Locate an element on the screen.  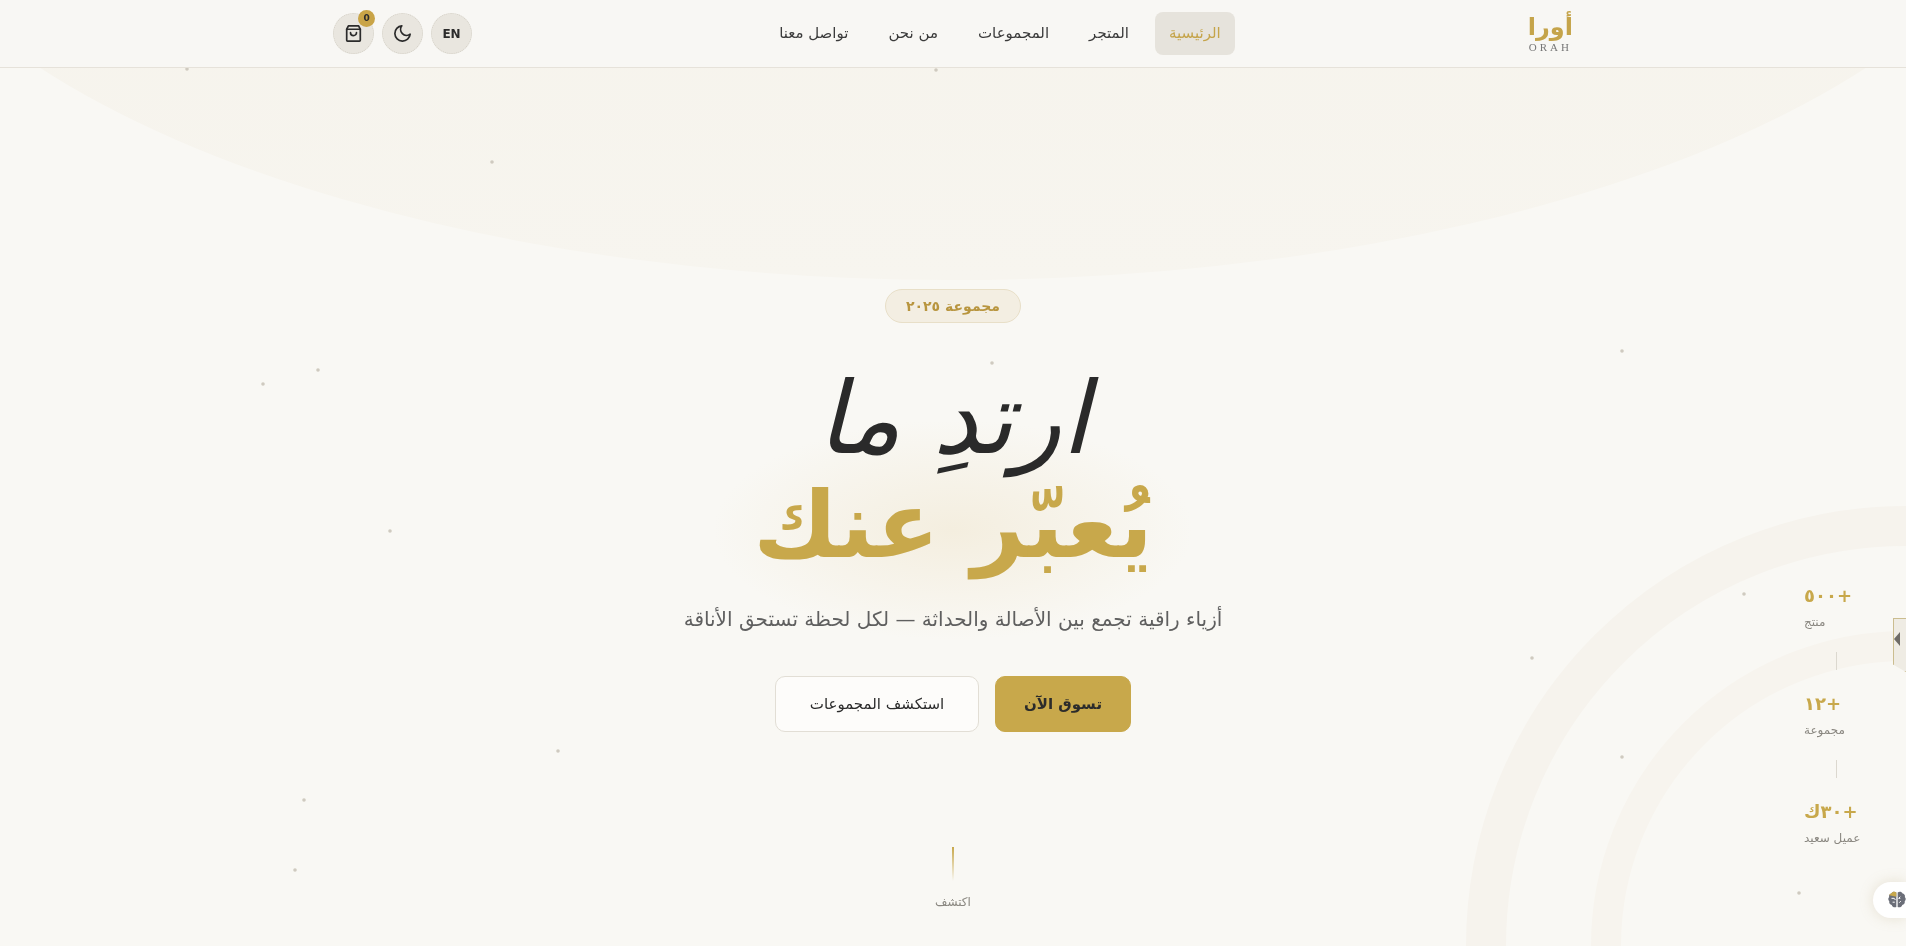
nav-link: تواصل معنا is located at coordinates (814, 33).